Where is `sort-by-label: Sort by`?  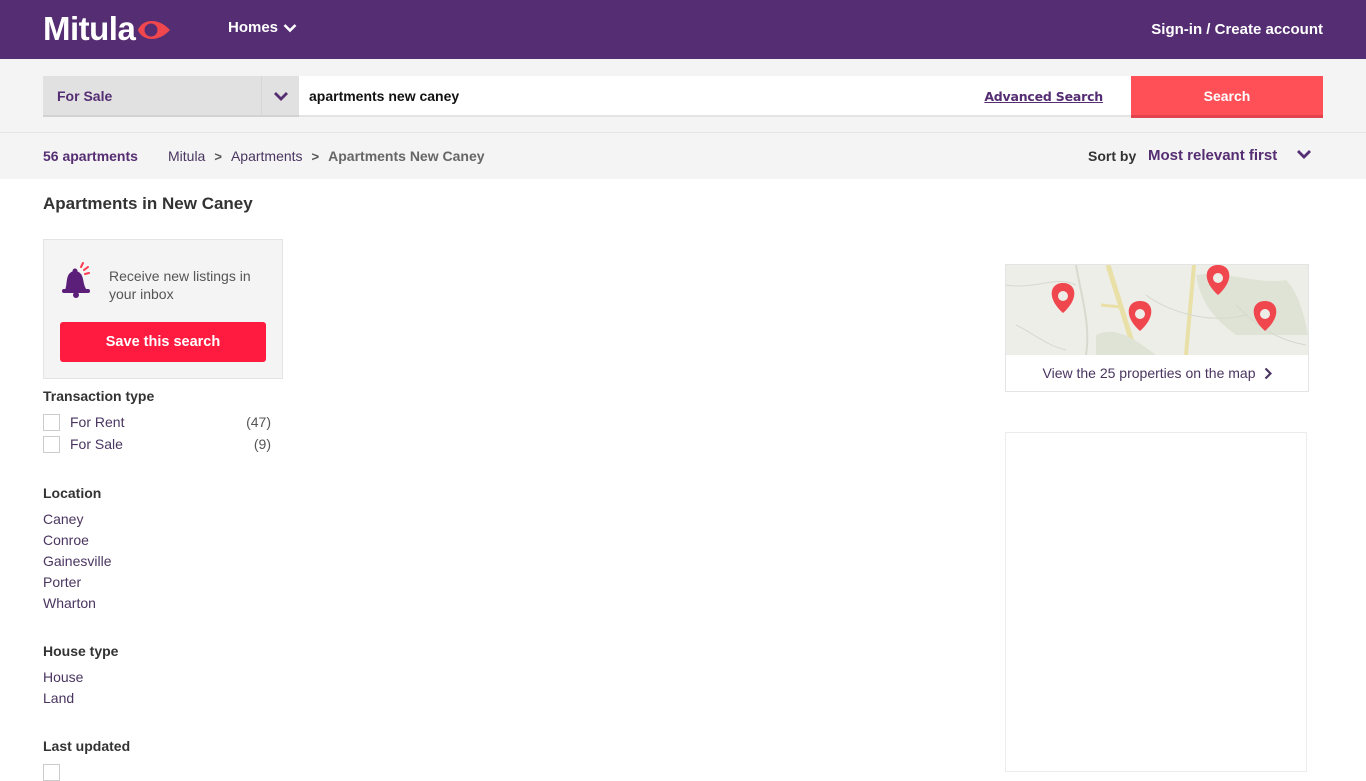 sort-by-label: Sort by is located at coordinates (1112, 156).